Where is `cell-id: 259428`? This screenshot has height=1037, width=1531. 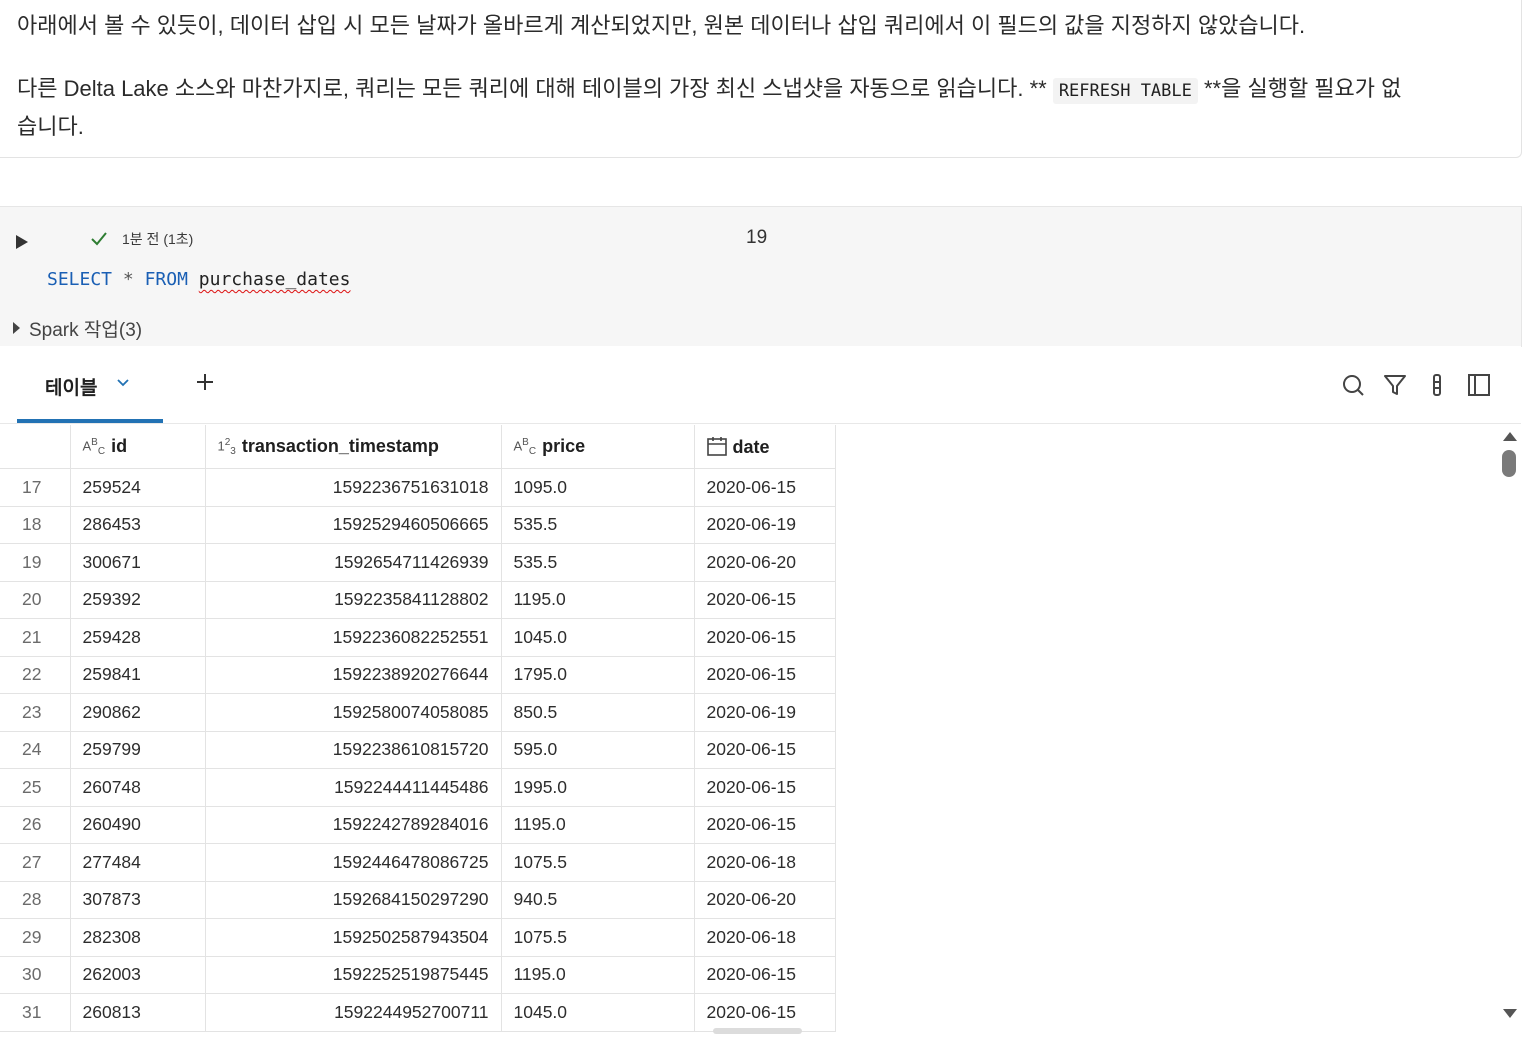
cell-id: 259428 is located at coordinates (138, 637).